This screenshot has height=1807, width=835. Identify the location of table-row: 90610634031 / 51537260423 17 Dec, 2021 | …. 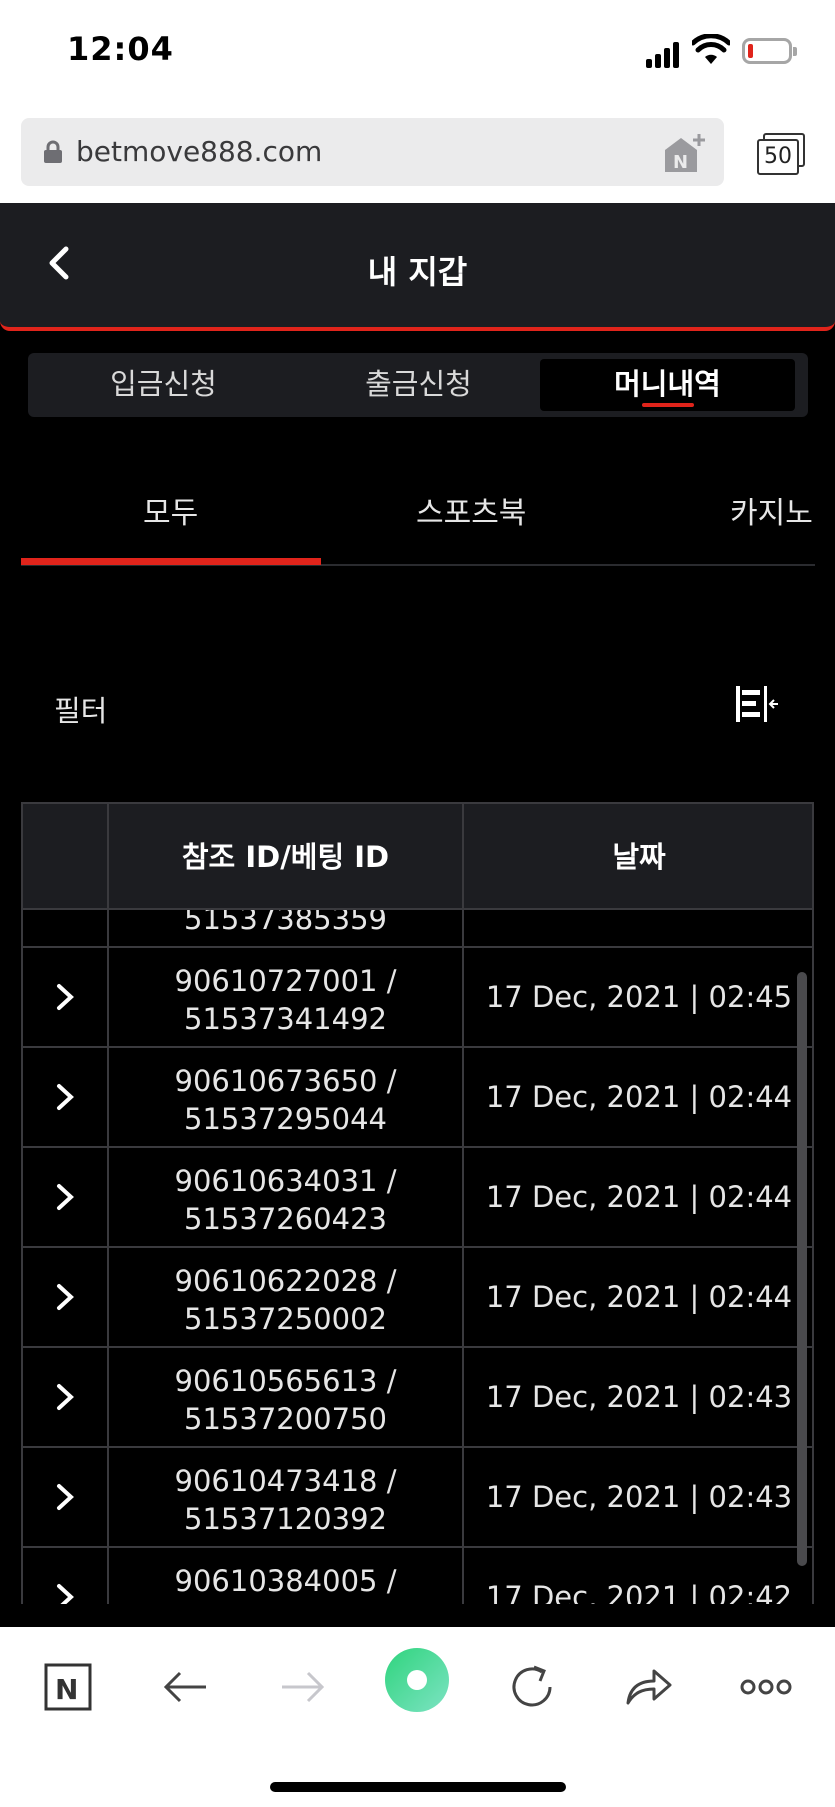
(417, 1198).